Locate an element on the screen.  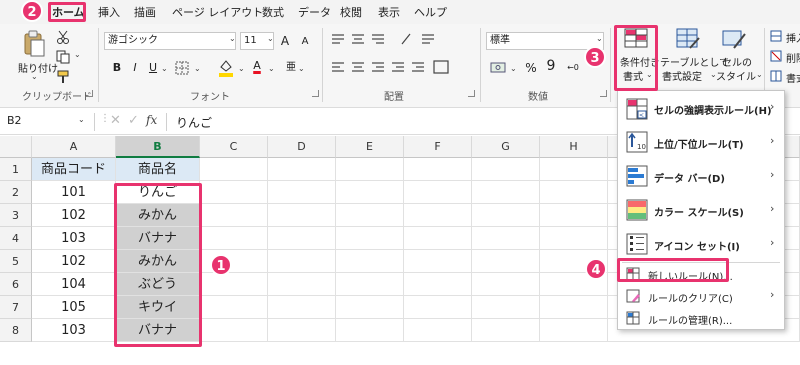
paste-dropdown-icon: ⌄ is located at coordinates (34, 76).